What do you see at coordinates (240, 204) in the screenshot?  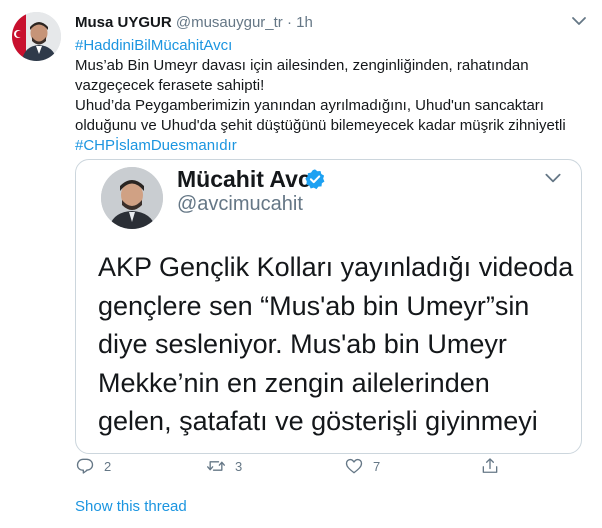 I see `quoted-author-handle: @avcimucahit` at bounding box center [240, 204].